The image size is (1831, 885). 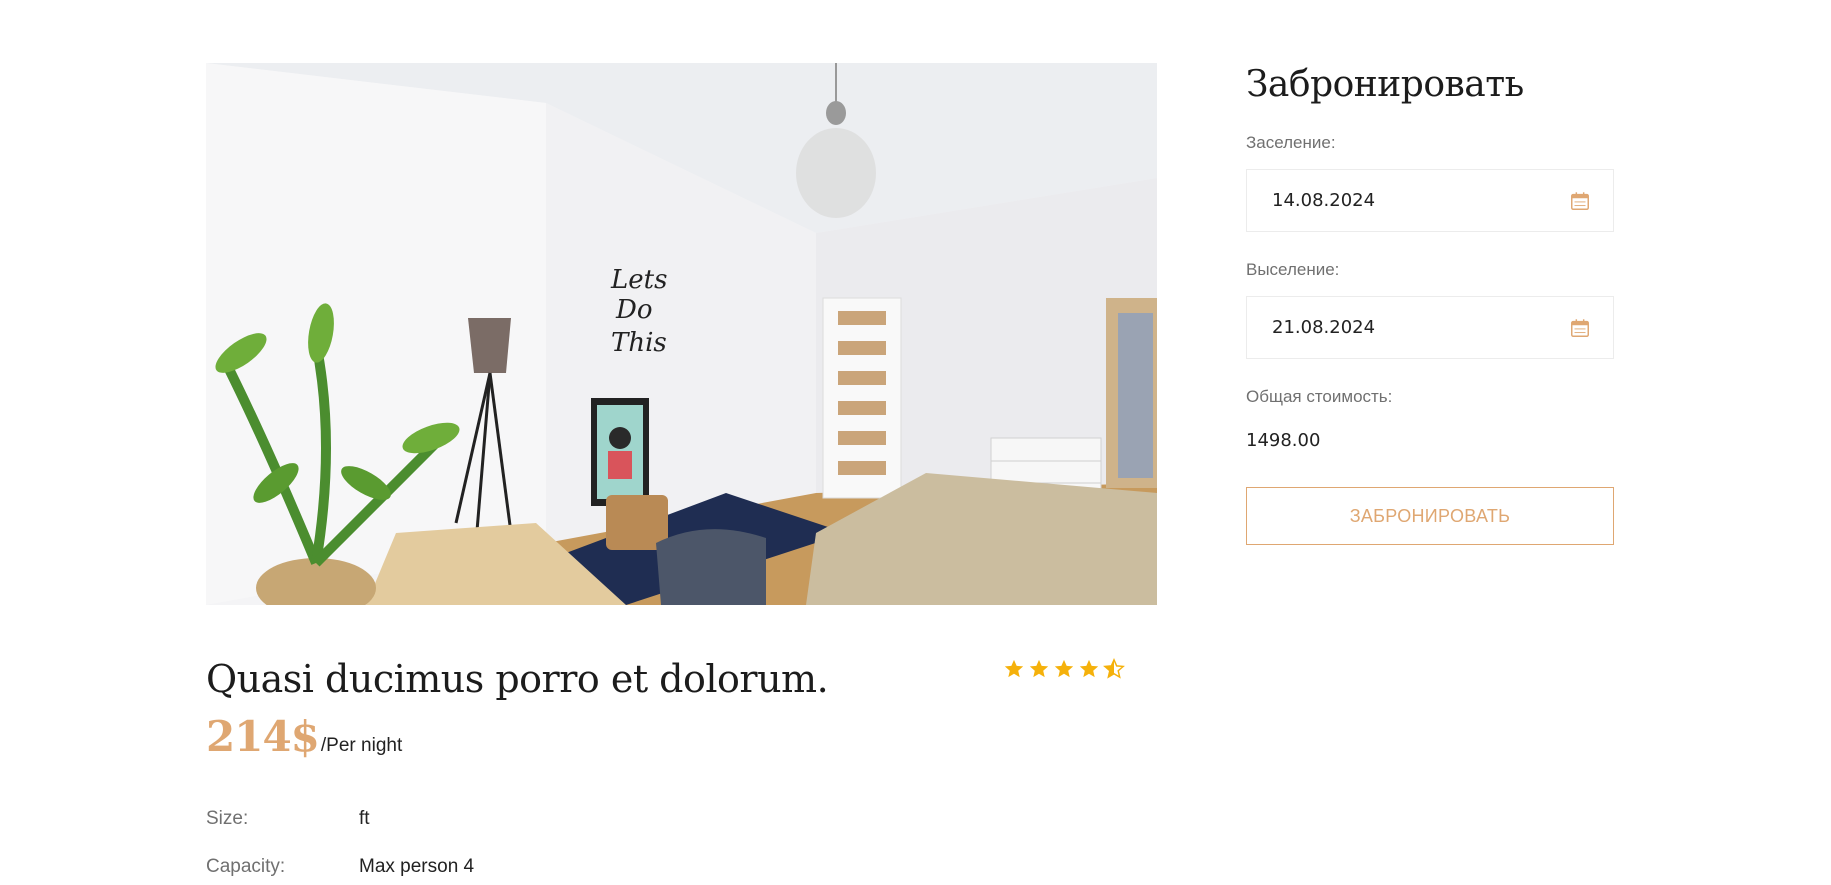 What do you see at coordinates (638, 280) in the screenshot?
I see `svg-text: Lets` at bounding box center [638, 280].